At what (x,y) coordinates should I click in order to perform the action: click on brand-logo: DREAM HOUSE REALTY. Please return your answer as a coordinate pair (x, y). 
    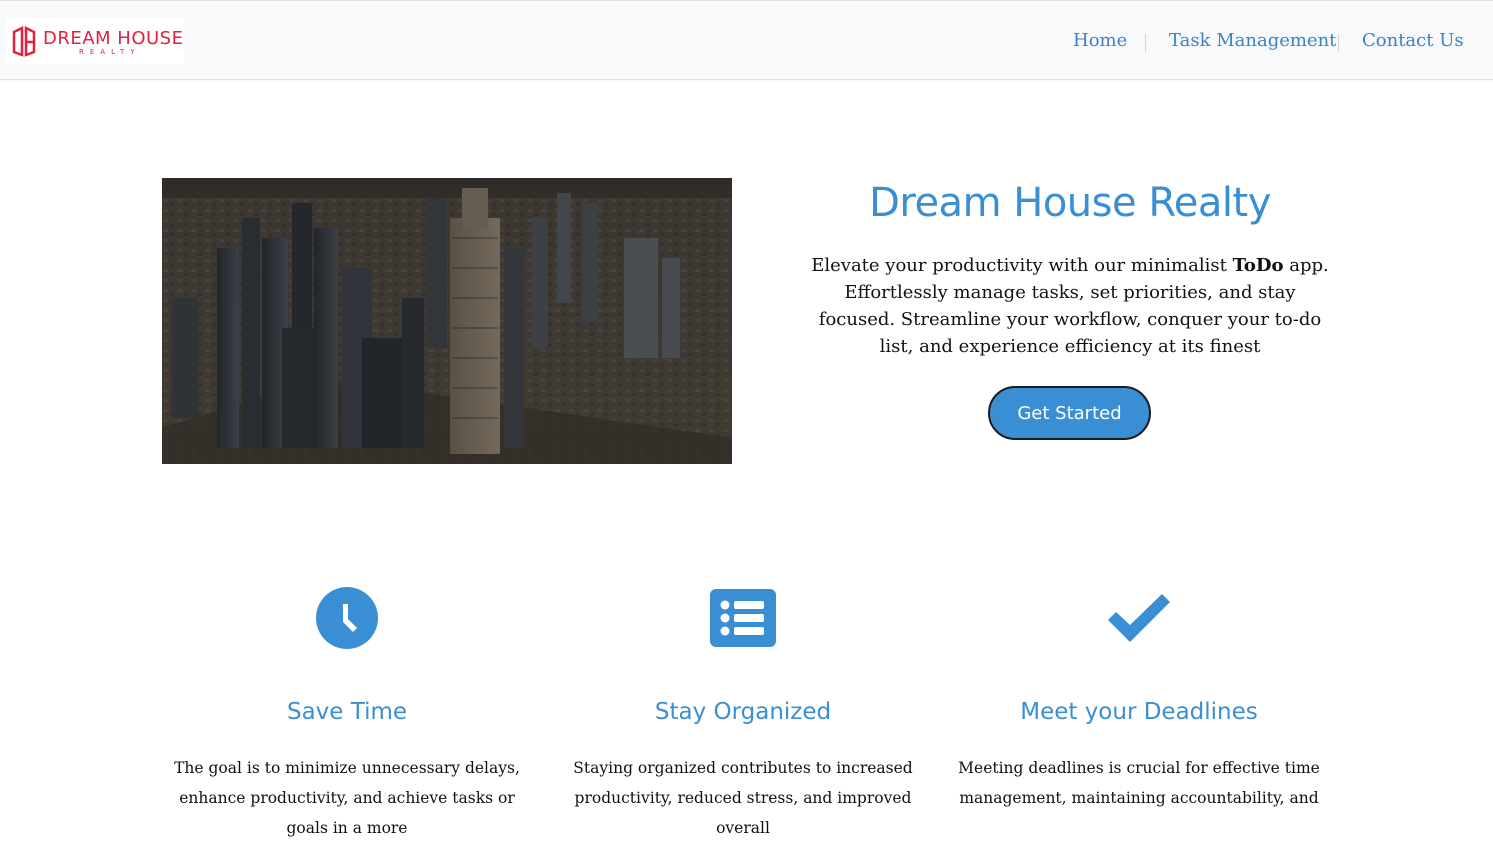
    Looking at the image, I should click on (94, 41).